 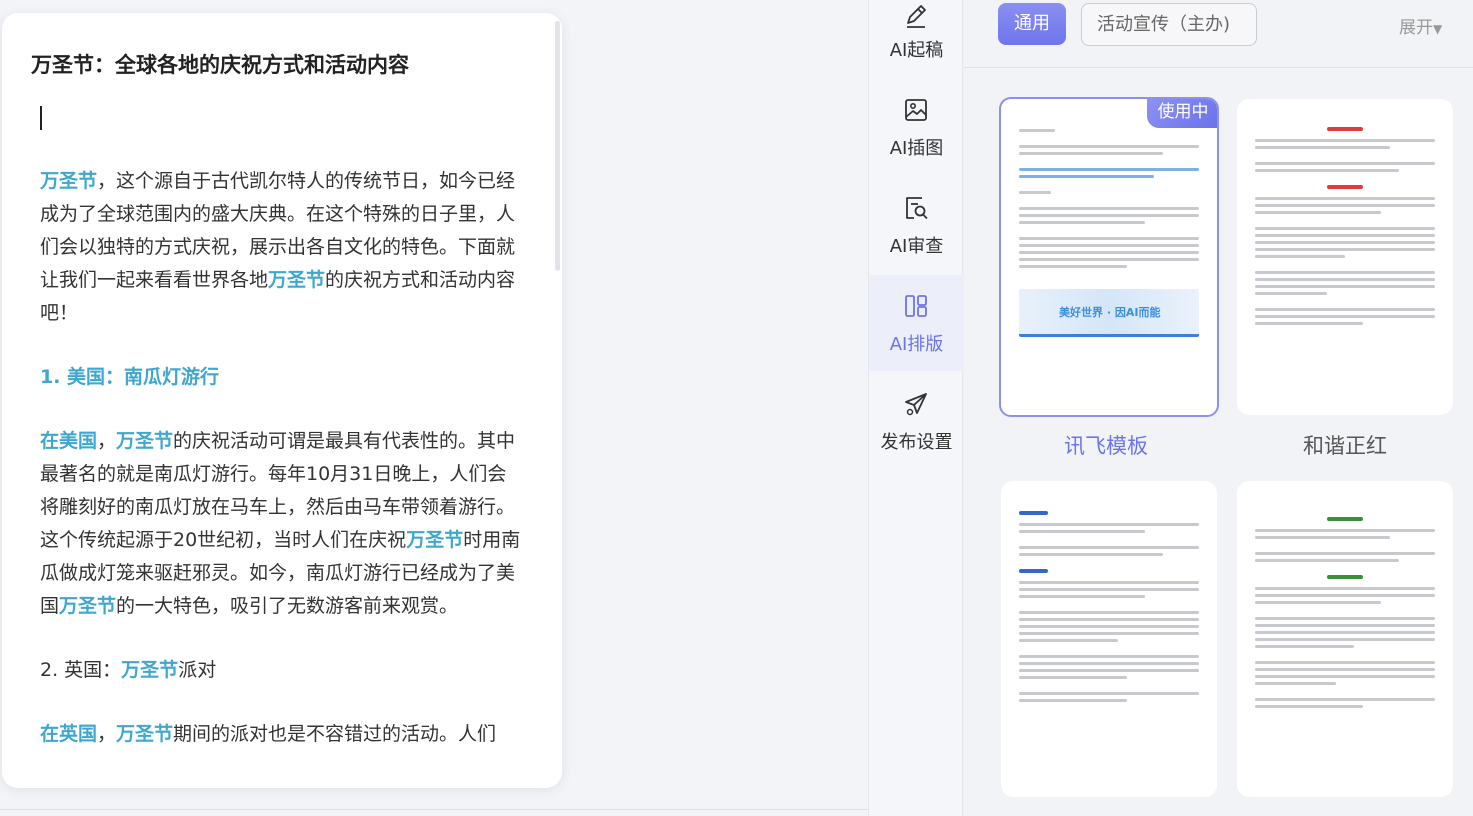 I want to click on document-title: 万圣节：全球各地的庆祝方式和活动内容, so click(x=220, y=64).